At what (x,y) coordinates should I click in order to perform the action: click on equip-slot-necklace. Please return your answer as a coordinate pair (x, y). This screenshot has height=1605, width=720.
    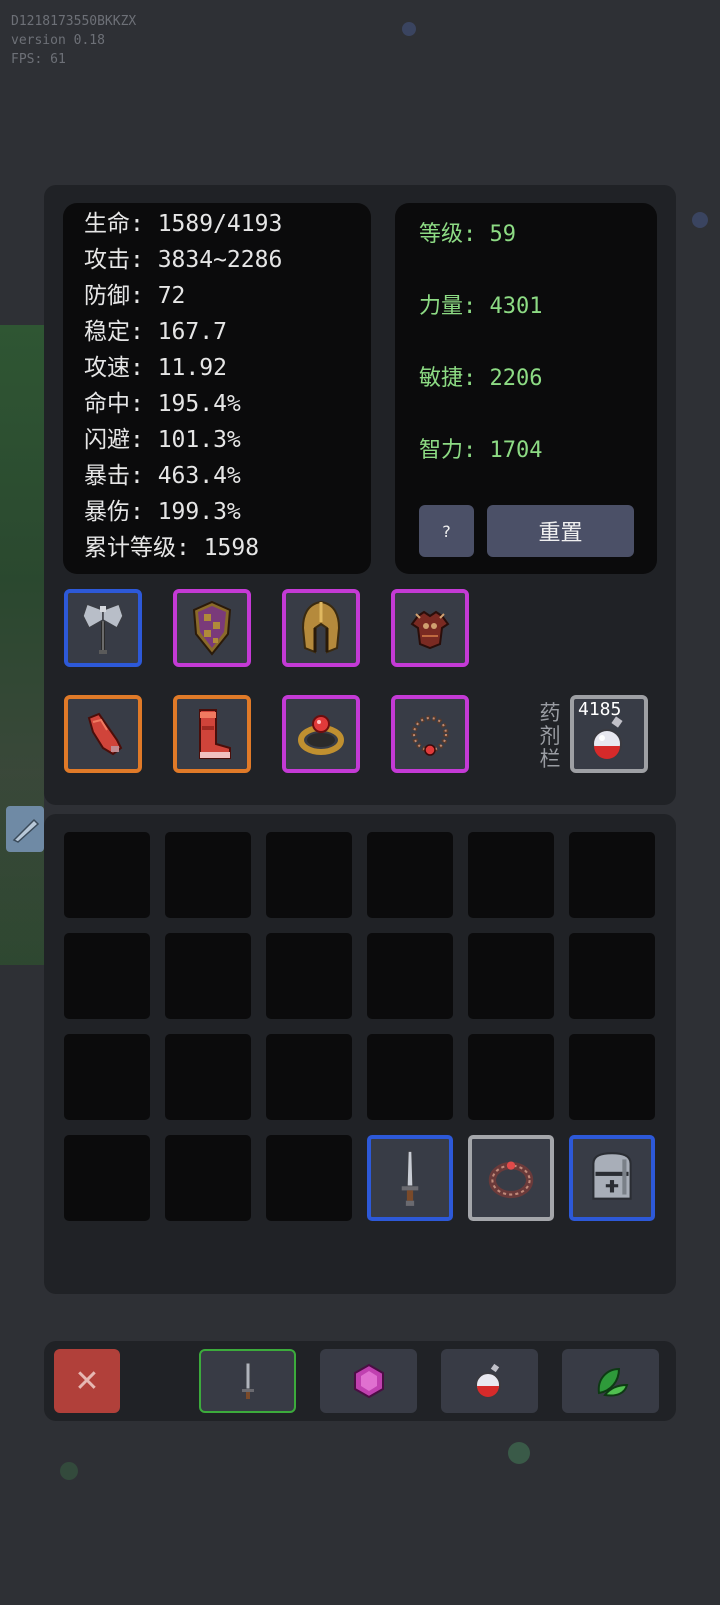
    Looking at the image, I should click on (430, 734).